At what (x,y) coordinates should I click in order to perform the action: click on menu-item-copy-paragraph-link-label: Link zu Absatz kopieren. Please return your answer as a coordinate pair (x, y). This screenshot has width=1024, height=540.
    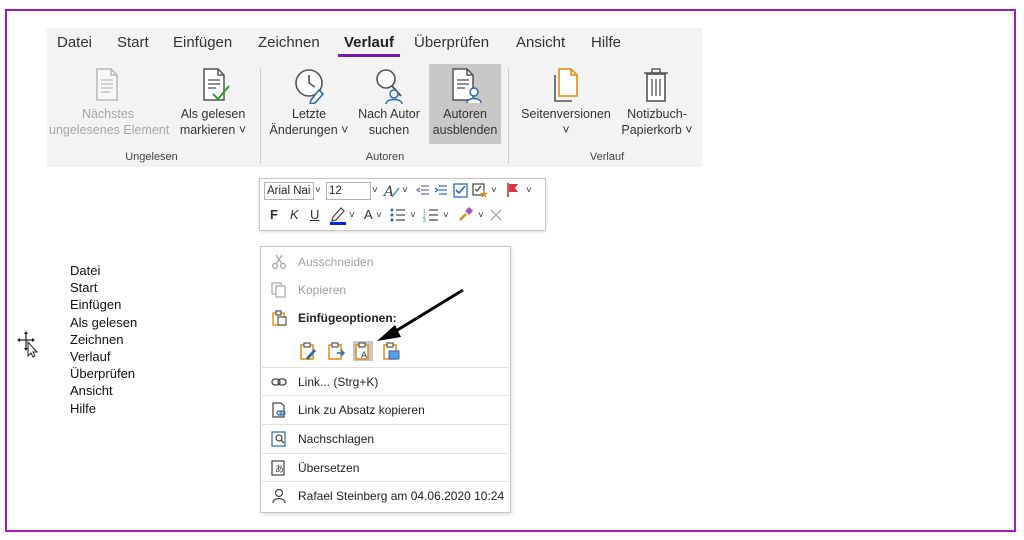
    Looking at the image, I should click on (361, 410).